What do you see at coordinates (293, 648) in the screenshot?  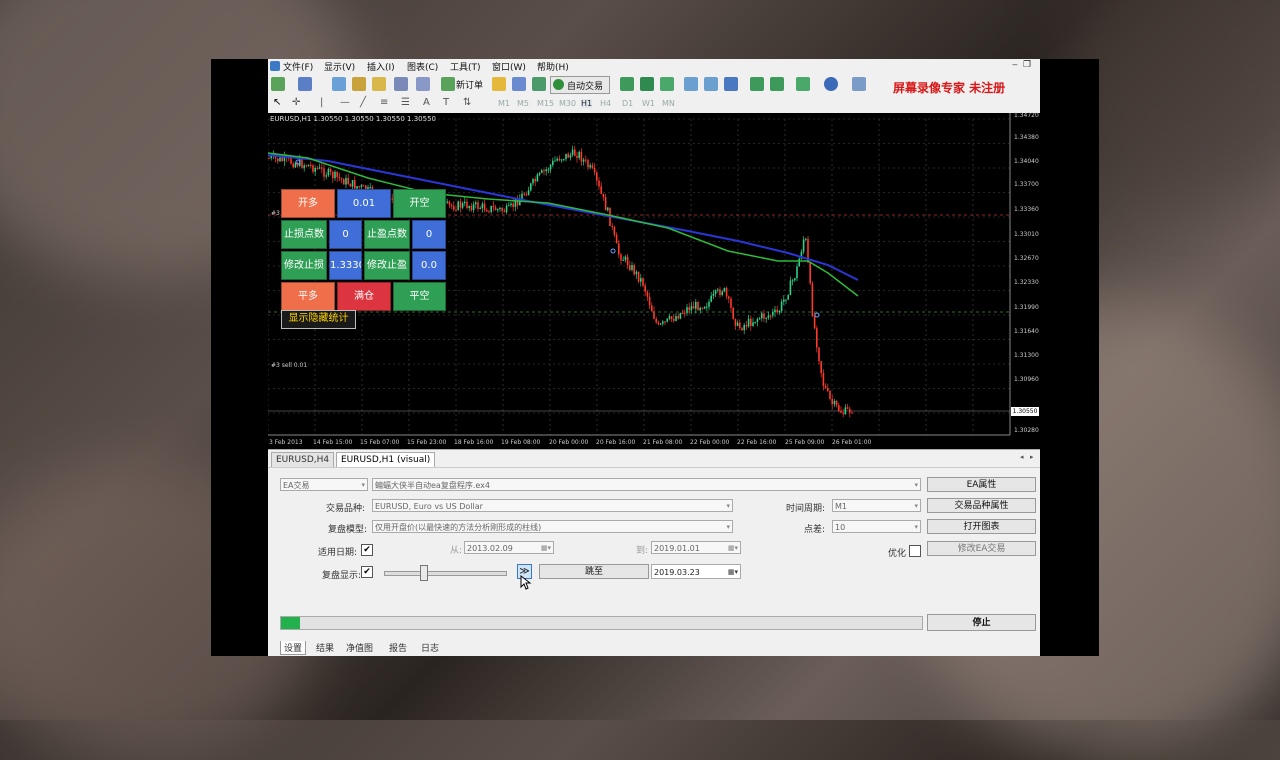 I see `tab-settings: 设置` at bounding box center [293, 648].